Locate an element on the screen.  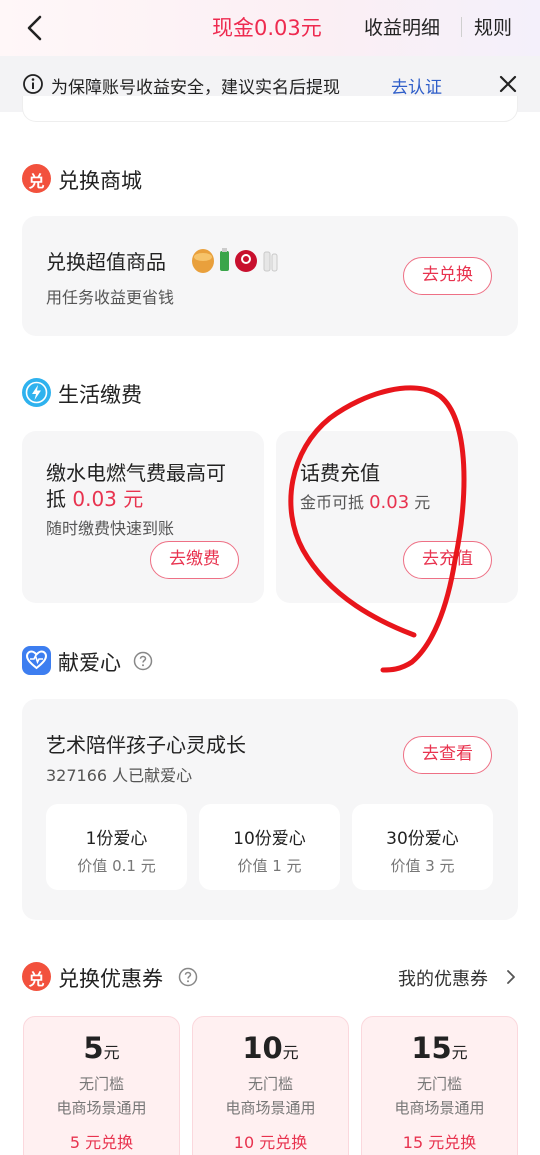
donate-option-1: 1份爱心 价值 0.1 元 is located at coordinates (116, 847).